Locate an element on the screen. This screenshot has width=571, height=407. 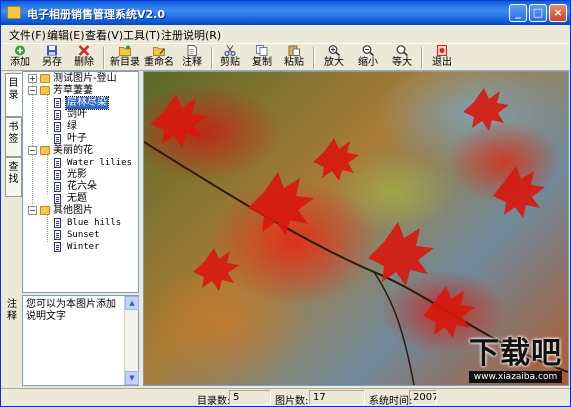
tree-label: 叶子 is located at coordinates (77, 138).